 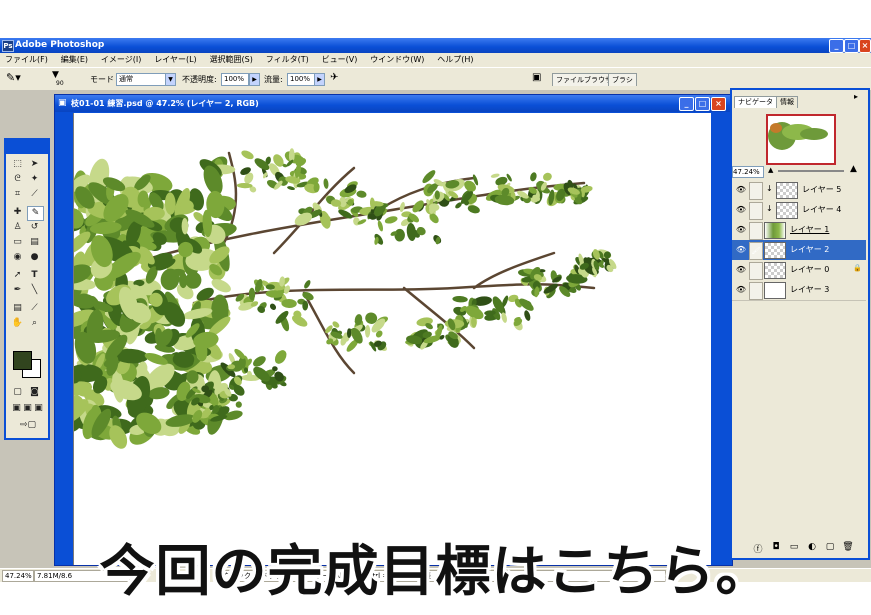 What do you see at coordinates (800, 100) in the screenshot?
I see `navigator-tabs: ナビゲータ 情報 ▸` at bounding box center [800, 100].